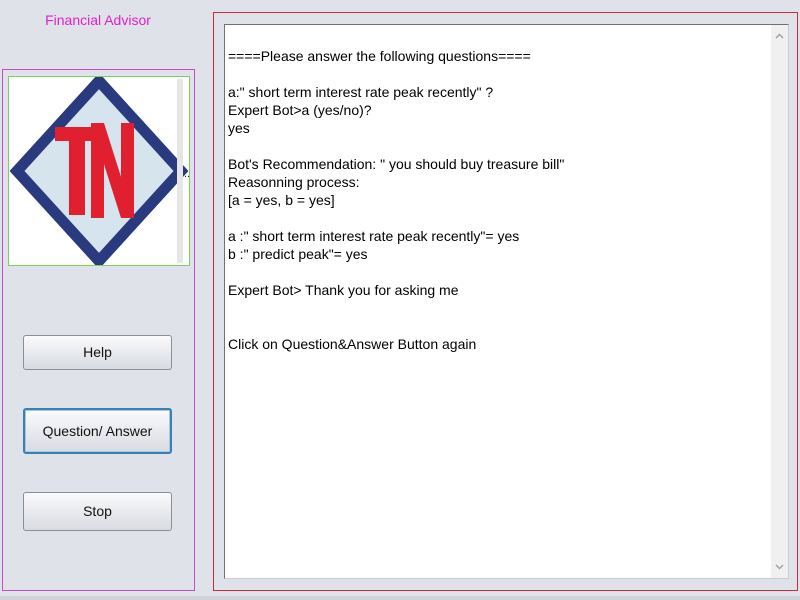 This screenshot has height=600, width=800. I want to click on vertical-scrollbar, so click(779, 301).